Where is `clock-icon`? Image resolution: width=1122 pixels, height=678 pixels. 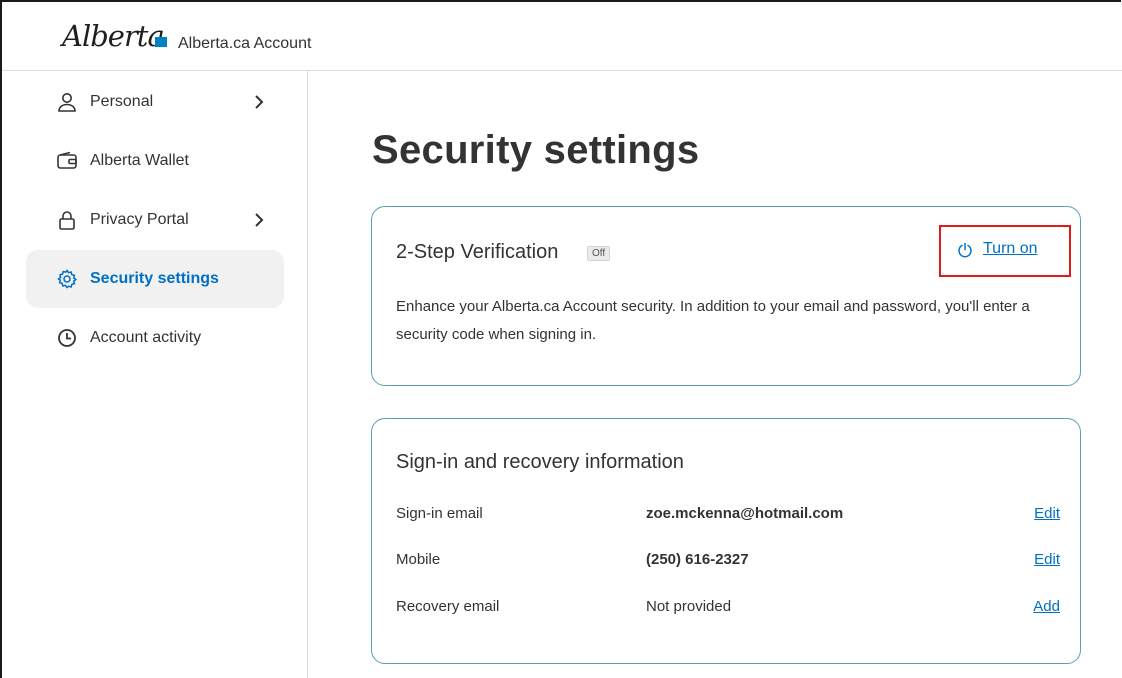 clock-icon is located at coordinates (67, 338).